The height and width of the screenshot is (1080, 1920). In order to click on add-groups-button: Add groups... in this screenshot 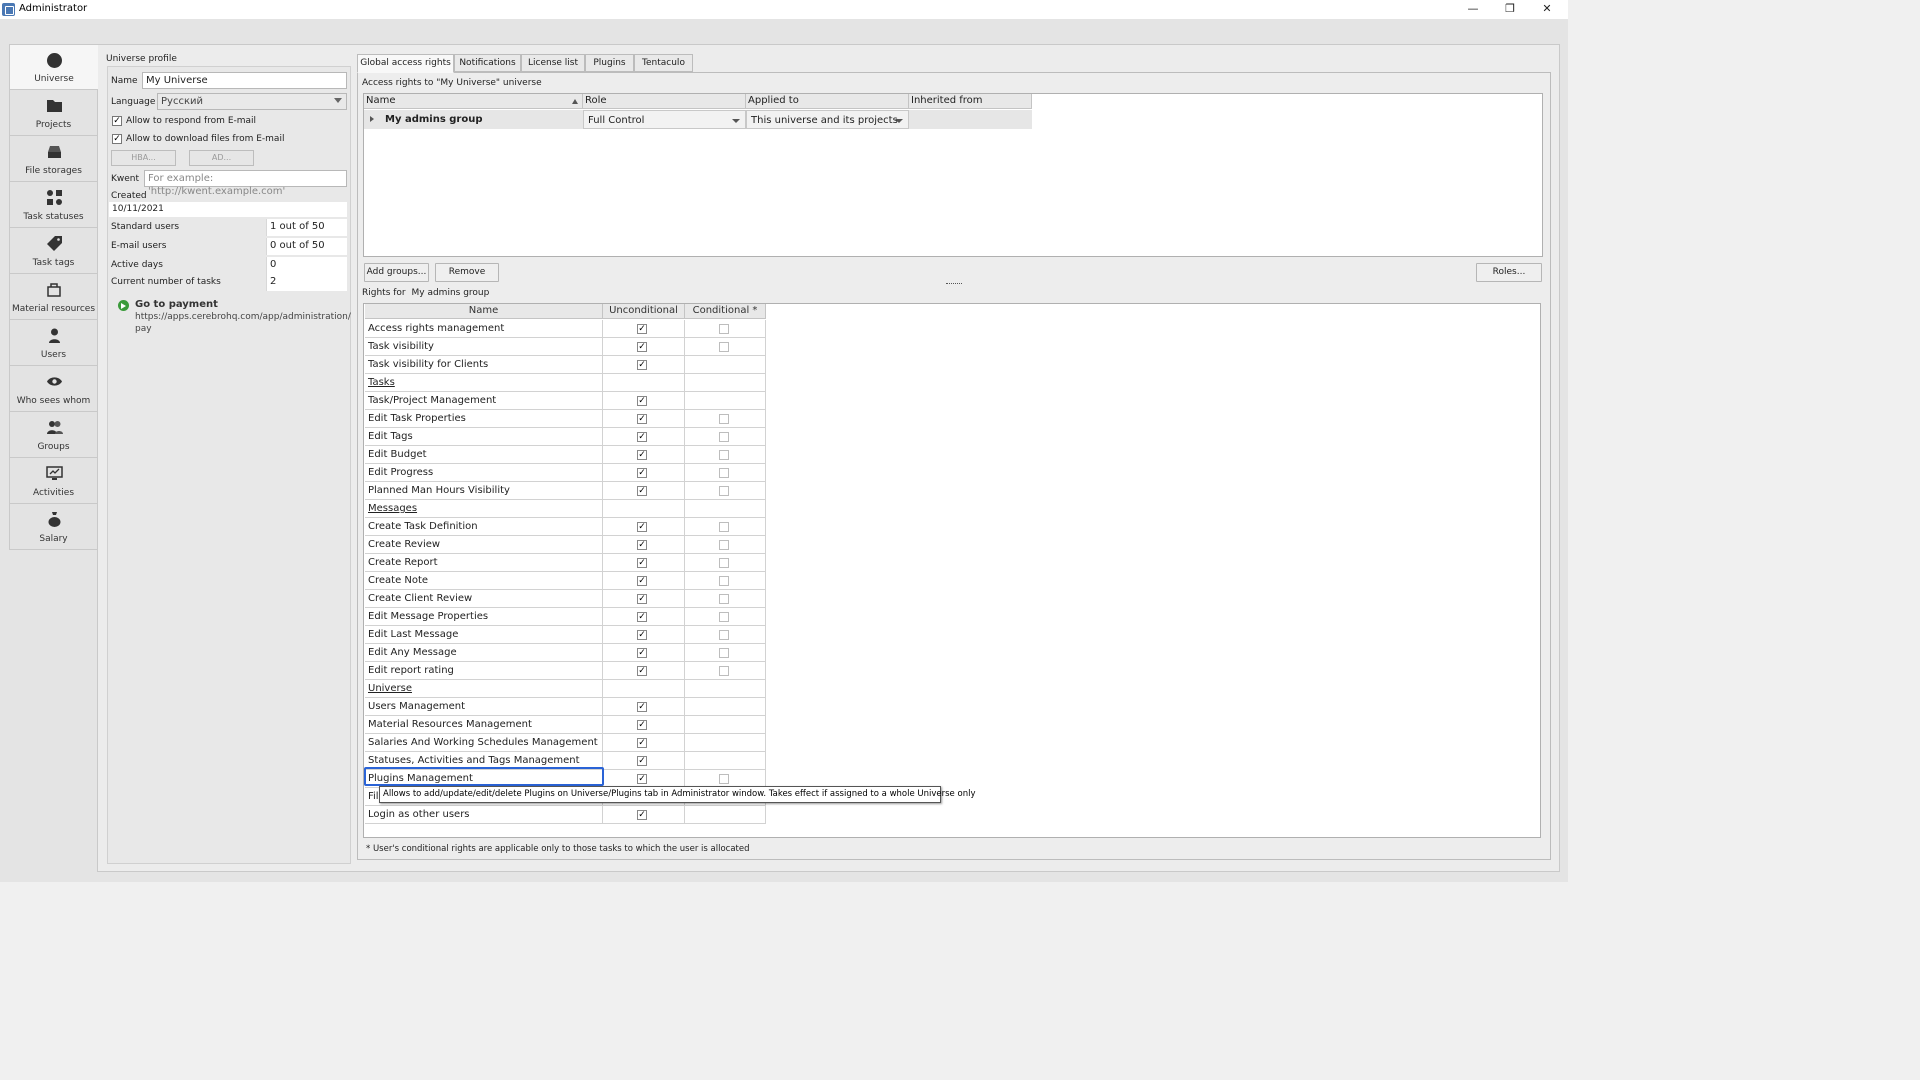, I will do `click(396, 272)`.